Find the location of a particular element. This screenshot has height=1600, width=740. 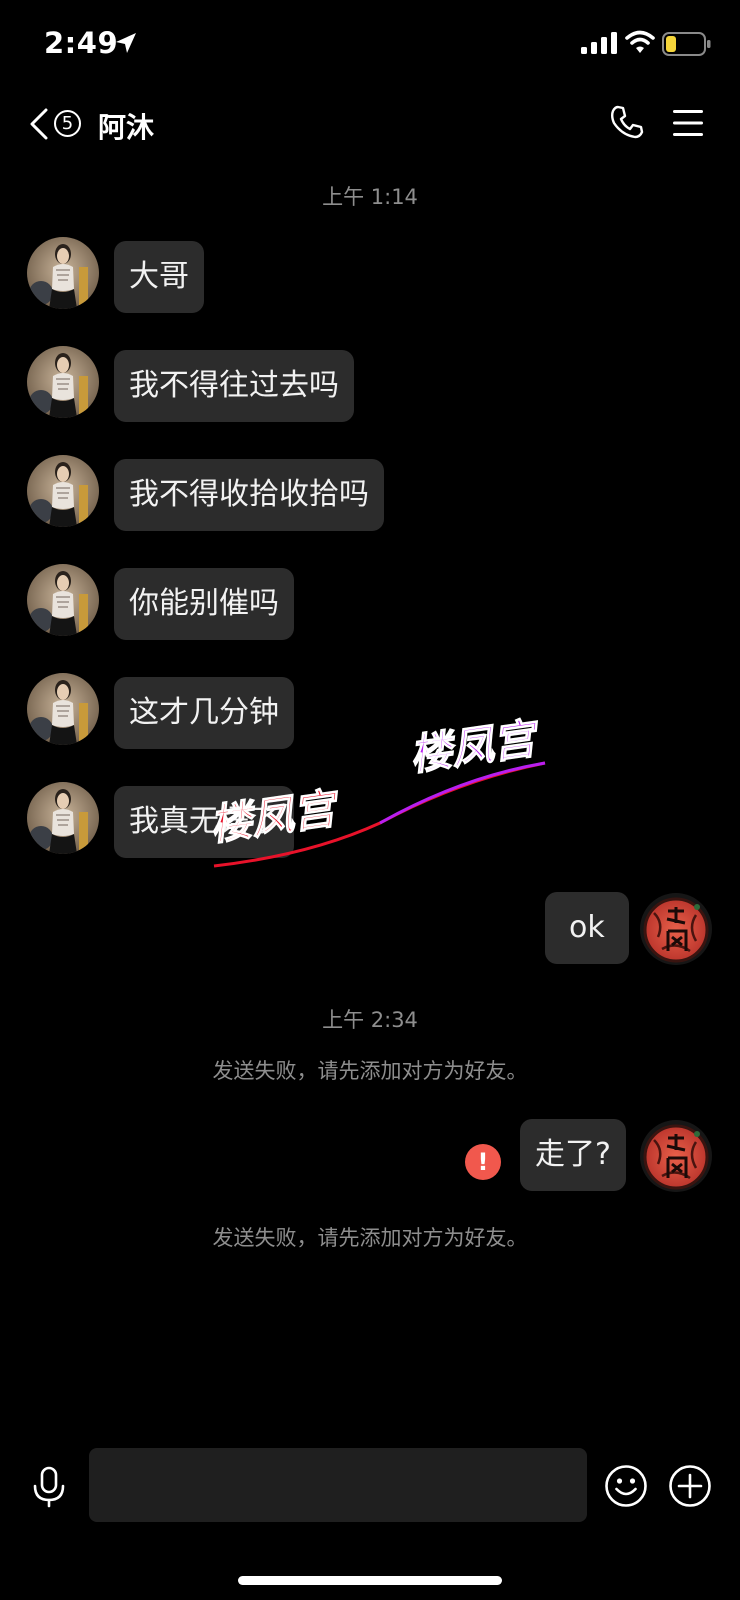

chat-title: 阿沐 is located at coordinates (126, 127).